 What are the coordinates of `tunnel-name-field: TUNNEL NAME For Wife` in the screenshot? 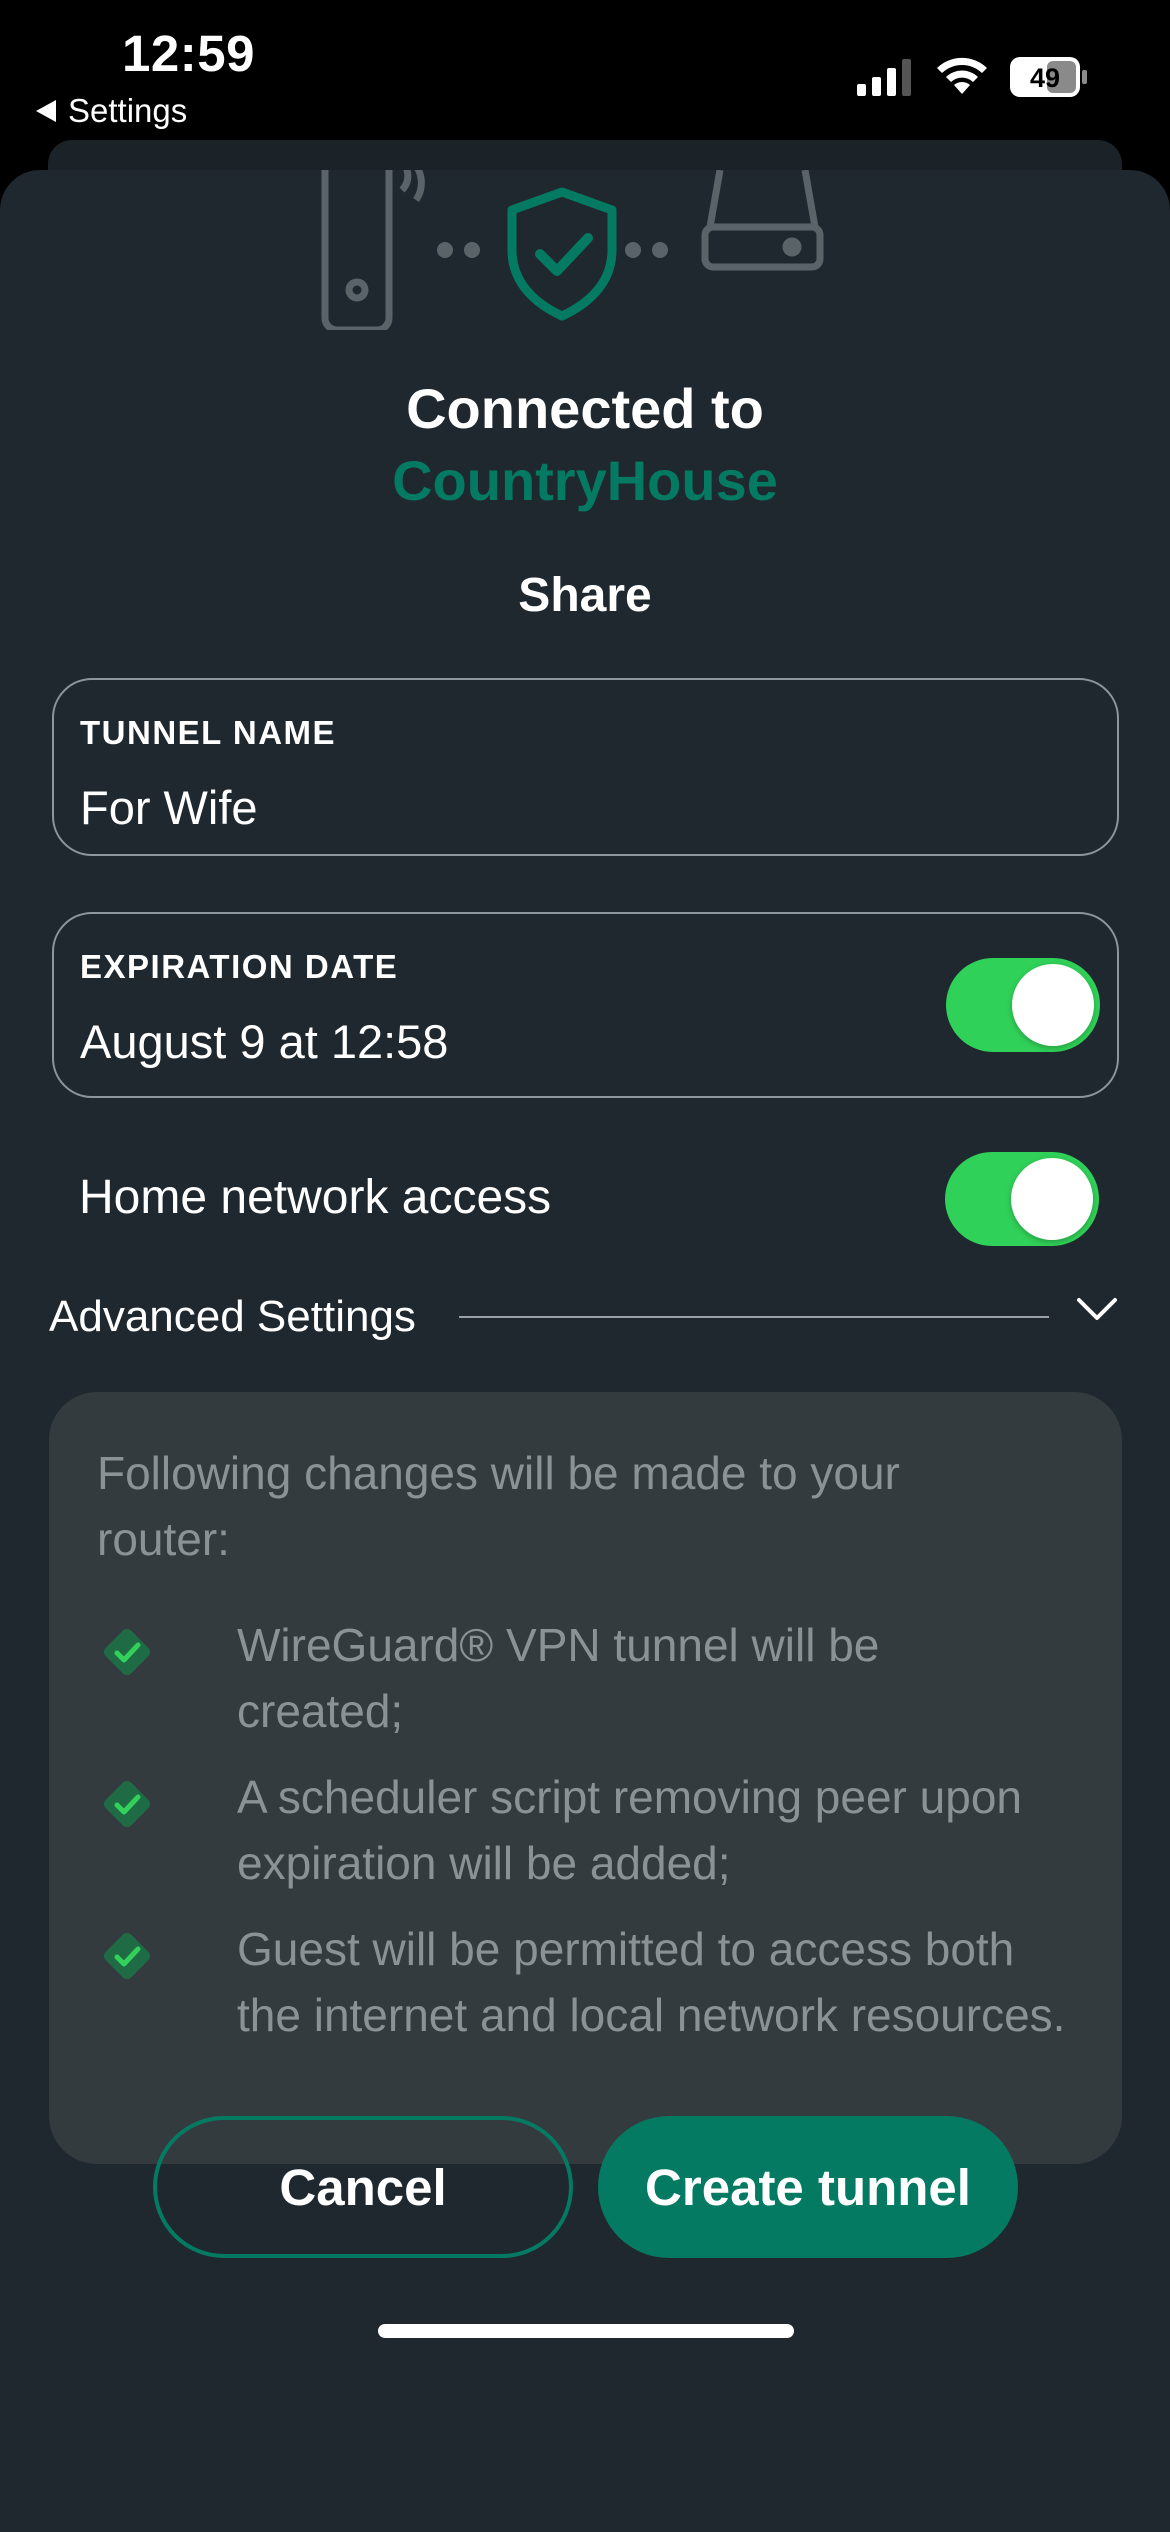 It's located at (585, 767).